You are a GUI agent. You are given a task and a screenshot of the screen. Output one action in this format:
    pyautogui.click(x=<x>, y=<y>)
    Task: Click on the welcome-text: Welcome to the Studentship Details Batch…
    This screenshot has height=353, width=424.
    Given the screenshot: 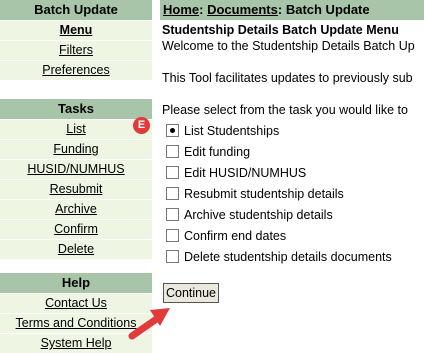 What is the action you would take?
    pyautogui.click(x=288, y=46)
    